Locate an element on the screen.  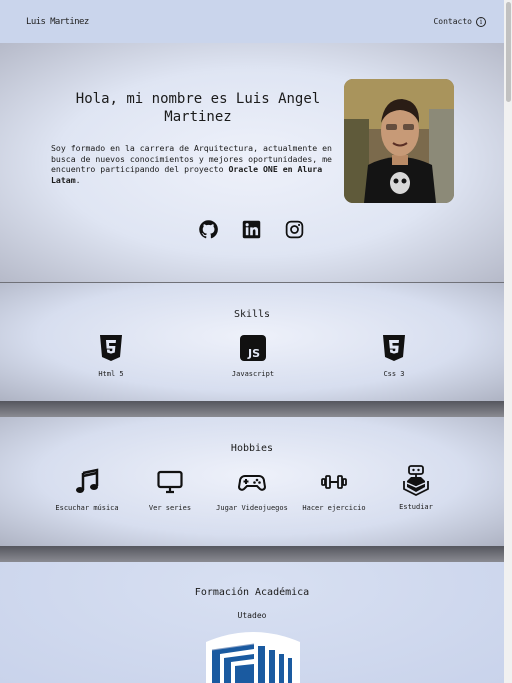
hobby-videogames: Jugar Videojuegos is located at coordinates (252, 490).